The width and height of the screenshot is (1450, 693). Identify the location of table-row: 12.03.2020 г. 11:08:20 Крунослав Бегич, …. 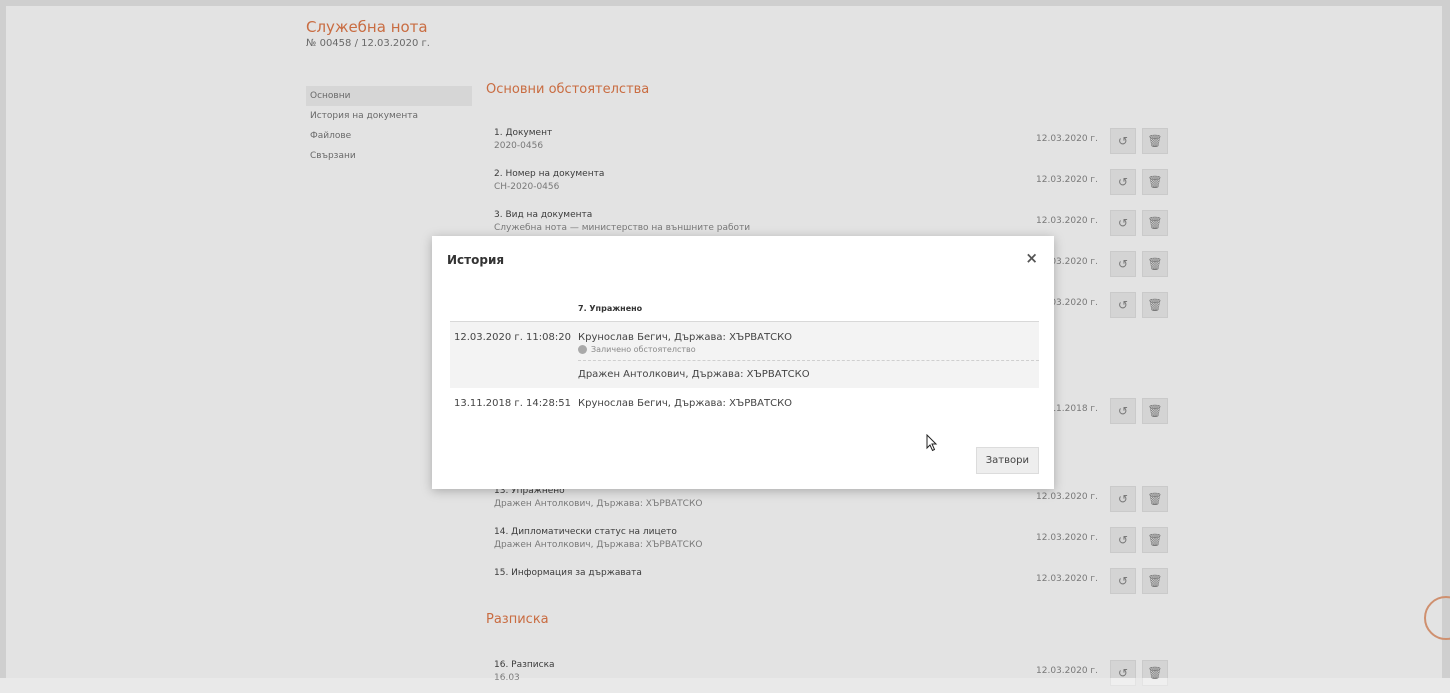
(744, 355).